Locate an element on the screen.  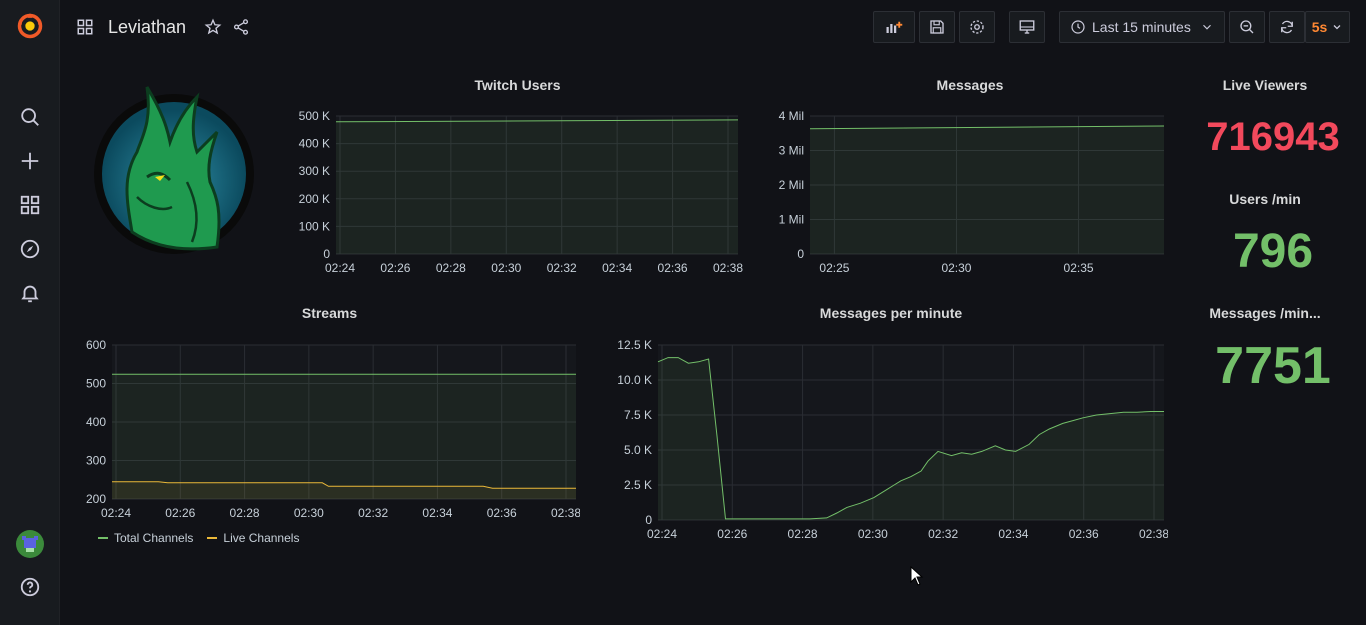
y-tick-label: 400 K is located at coordinates (314, 144).